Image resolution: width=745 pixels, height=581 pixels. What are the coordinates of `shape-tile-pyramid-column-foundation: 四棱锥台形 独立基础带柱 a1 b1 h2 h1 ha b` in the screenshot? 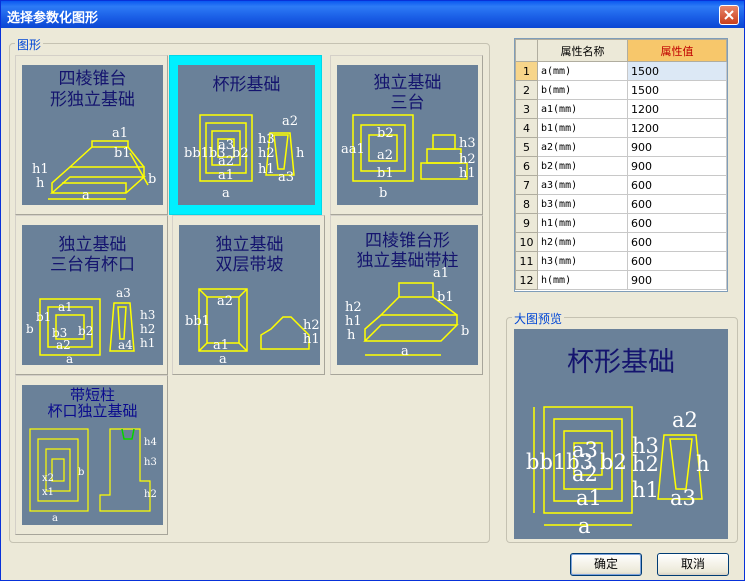 It's located at (406, 295).